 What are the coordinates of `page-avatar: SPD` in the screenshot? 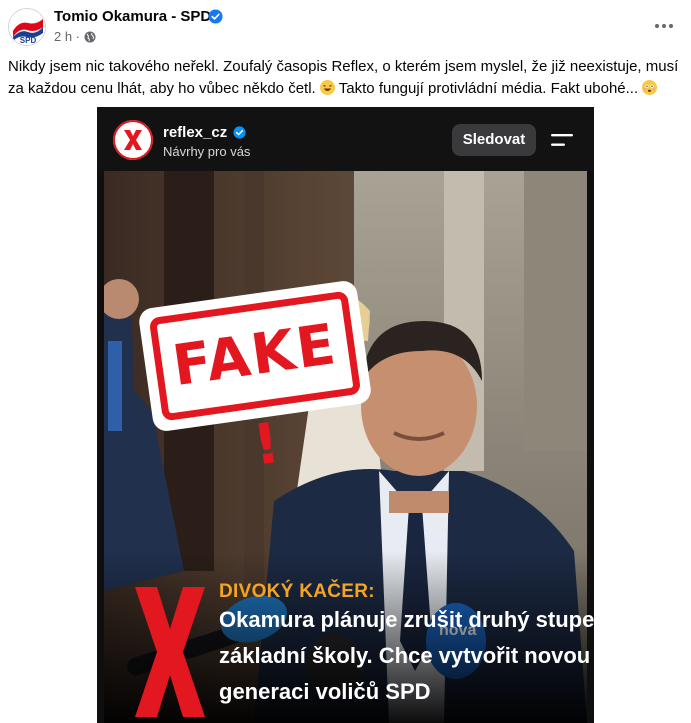 It's located at (27, 27).